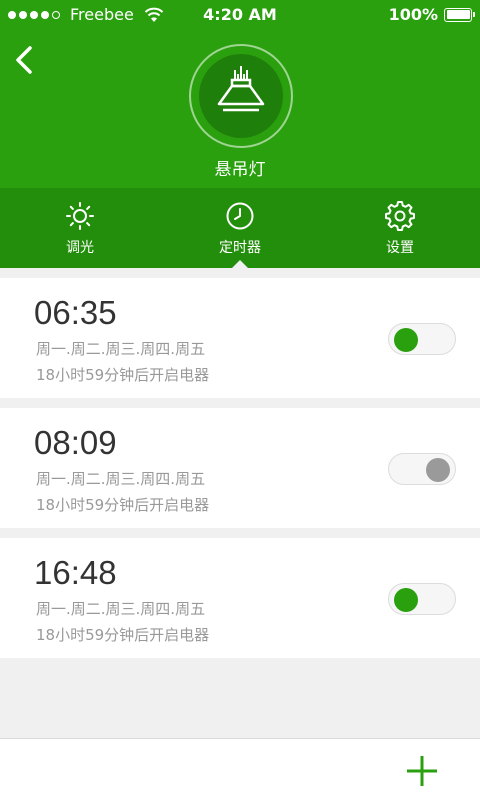  I want to click on timer-time: 06:35, so click(75, 312).